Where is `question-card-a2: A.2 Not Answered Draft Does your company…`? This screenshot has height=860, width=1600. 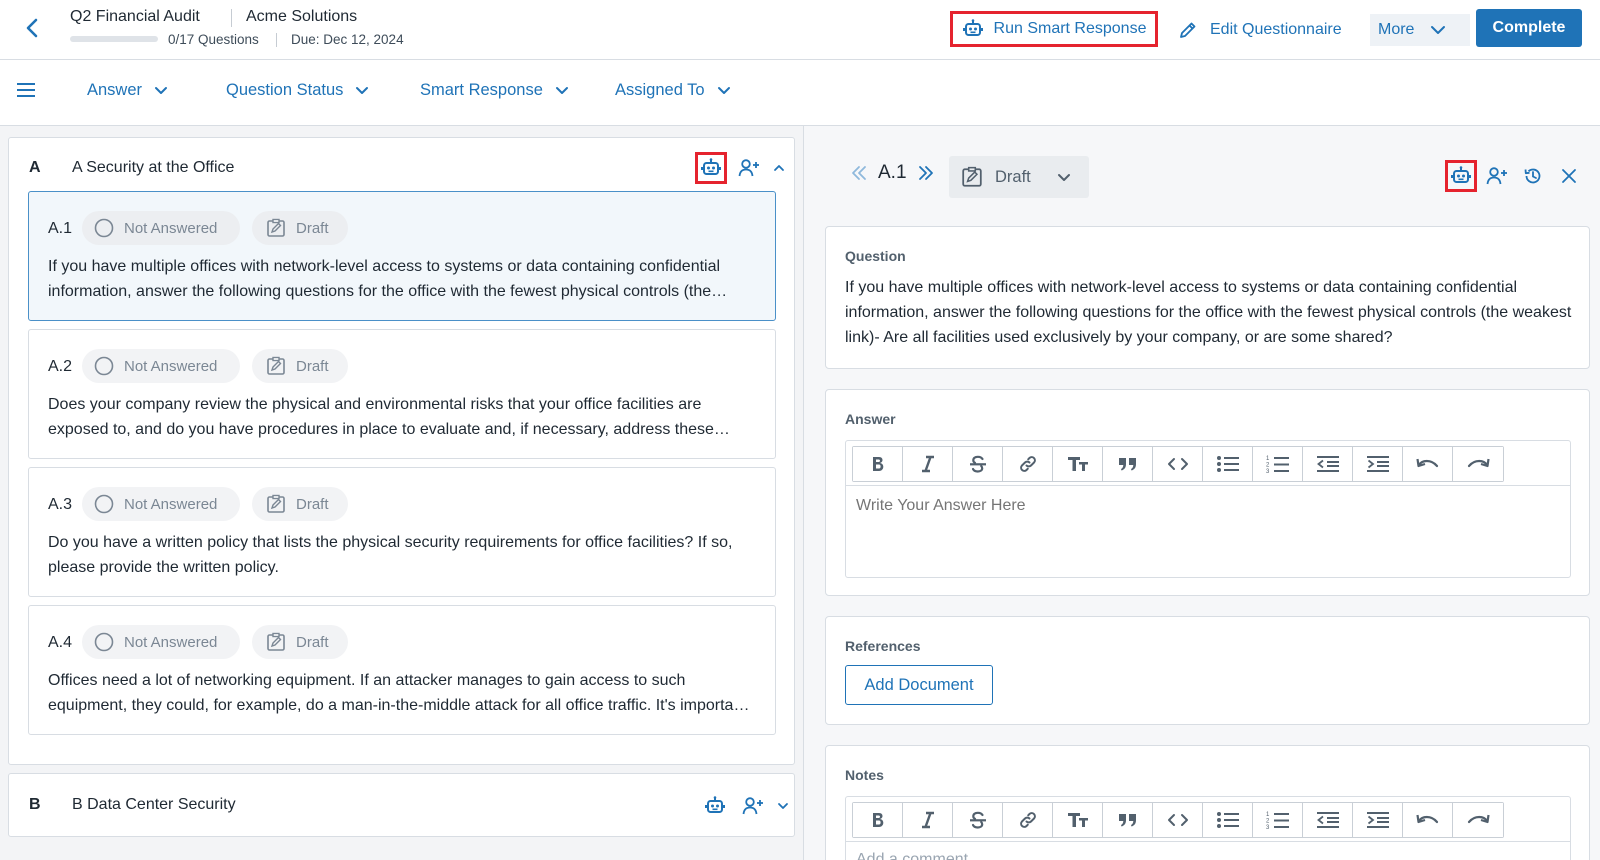 question-card-a2: A.2 Not Answered Draft Does your company… is located at coordinates (402, 394).